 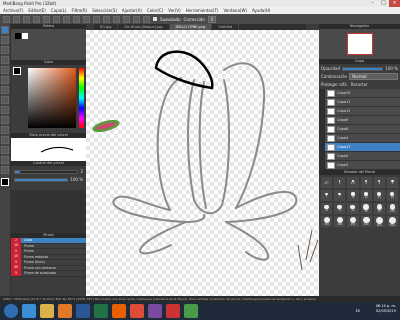 I want to click on menu-ajustar: Ajustar(A), so click(x=132, y=10).